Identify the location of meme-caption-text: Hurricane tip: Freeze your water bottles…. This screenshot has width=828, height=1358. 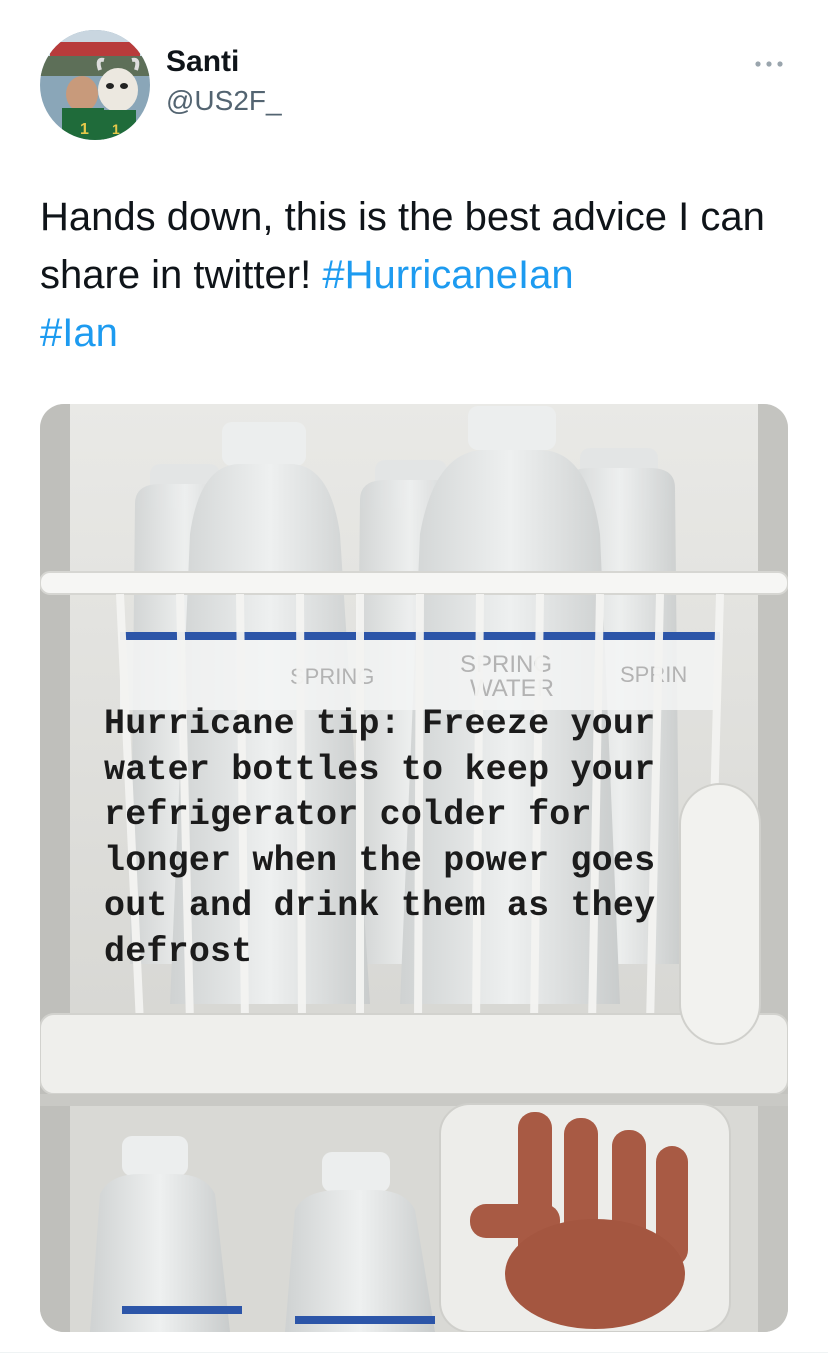
(380, 838).